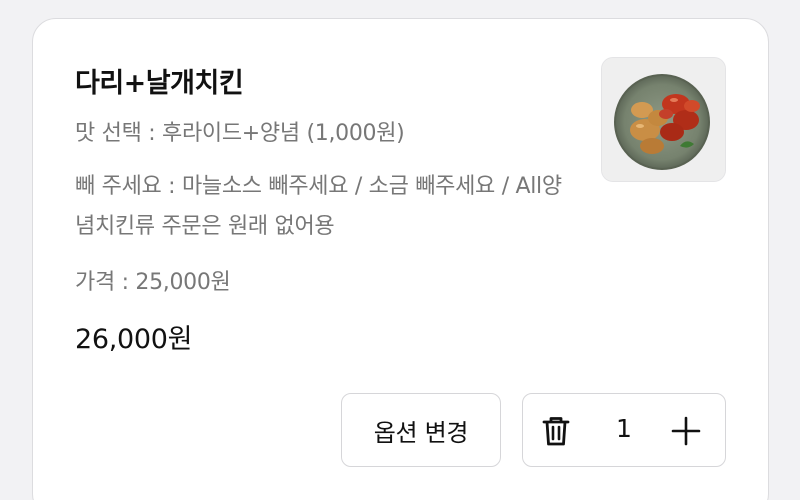  I want to click on plus-icon-svg, so click(686, 431).